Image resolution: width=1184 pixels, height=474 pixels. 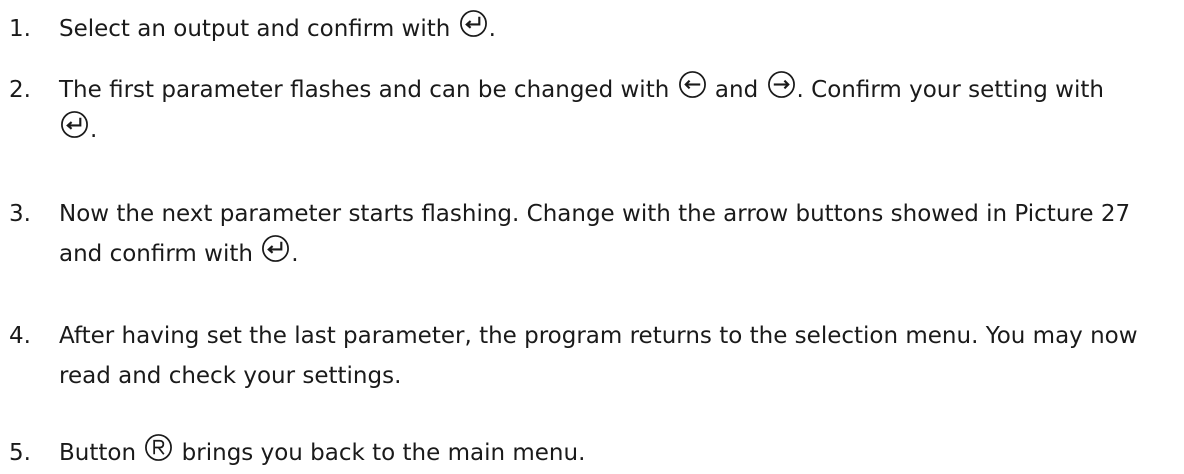 I want to click on arrow-left-icon, so click(x=692, y=84).